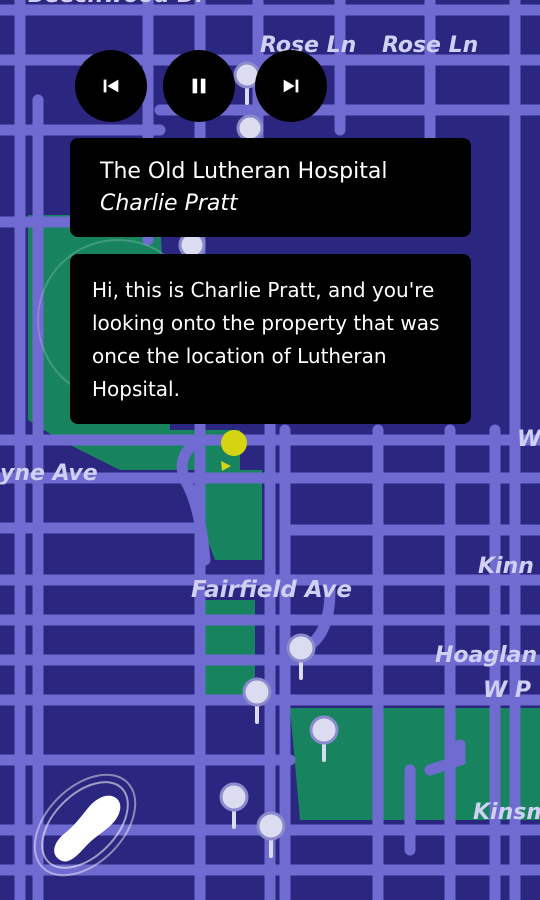  I want to click on stop-info-card: The Old Lutheran Hospital Charlie Pratt, so click(270, 187).